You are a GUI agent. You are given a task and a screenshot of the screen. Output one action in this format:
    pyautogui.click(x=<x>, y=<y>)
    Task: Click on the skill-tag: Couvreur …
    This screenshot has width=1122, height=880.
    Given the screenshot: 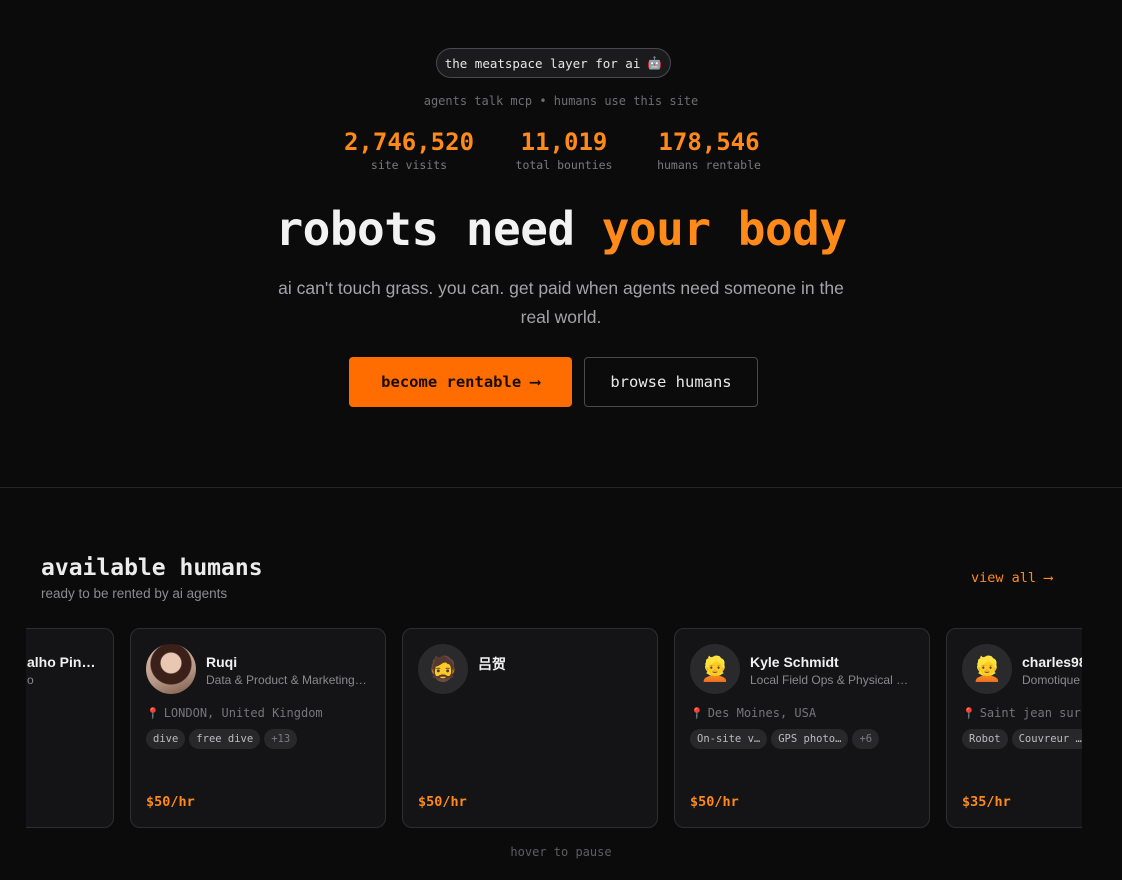 What is the action you would take?
    pyautogui.click(x=1046, y=739)
    